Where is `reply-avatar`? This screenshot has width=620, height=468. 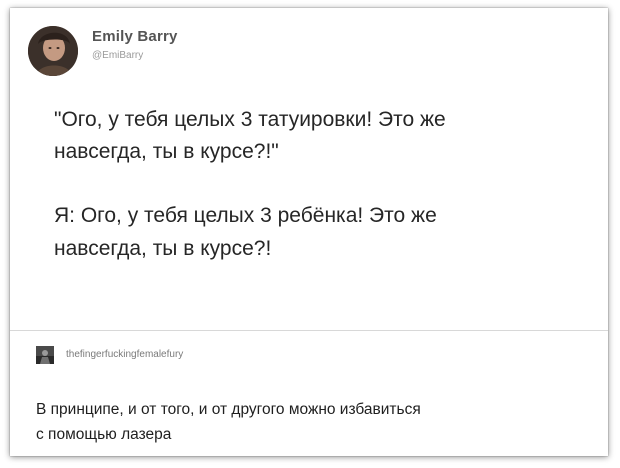 reply-avatar is located at coordinates (45, 355).